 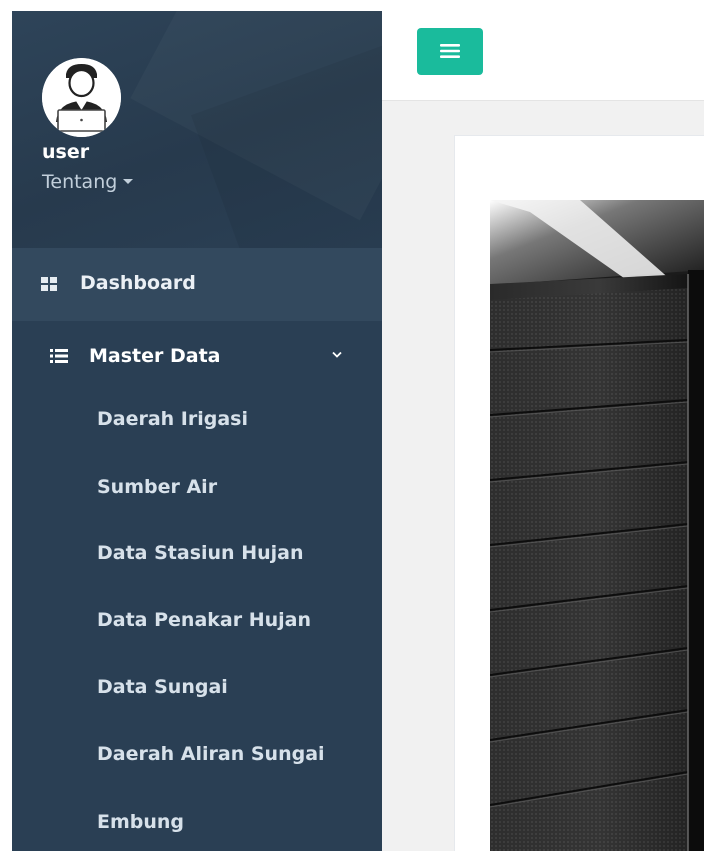 What do you see at coordinates (200, 553) in the screenshot?
I see `sidebar-subitem-data-stasiun-hujan: Data Stasiun Hujan` at bounding box center [200, 553].